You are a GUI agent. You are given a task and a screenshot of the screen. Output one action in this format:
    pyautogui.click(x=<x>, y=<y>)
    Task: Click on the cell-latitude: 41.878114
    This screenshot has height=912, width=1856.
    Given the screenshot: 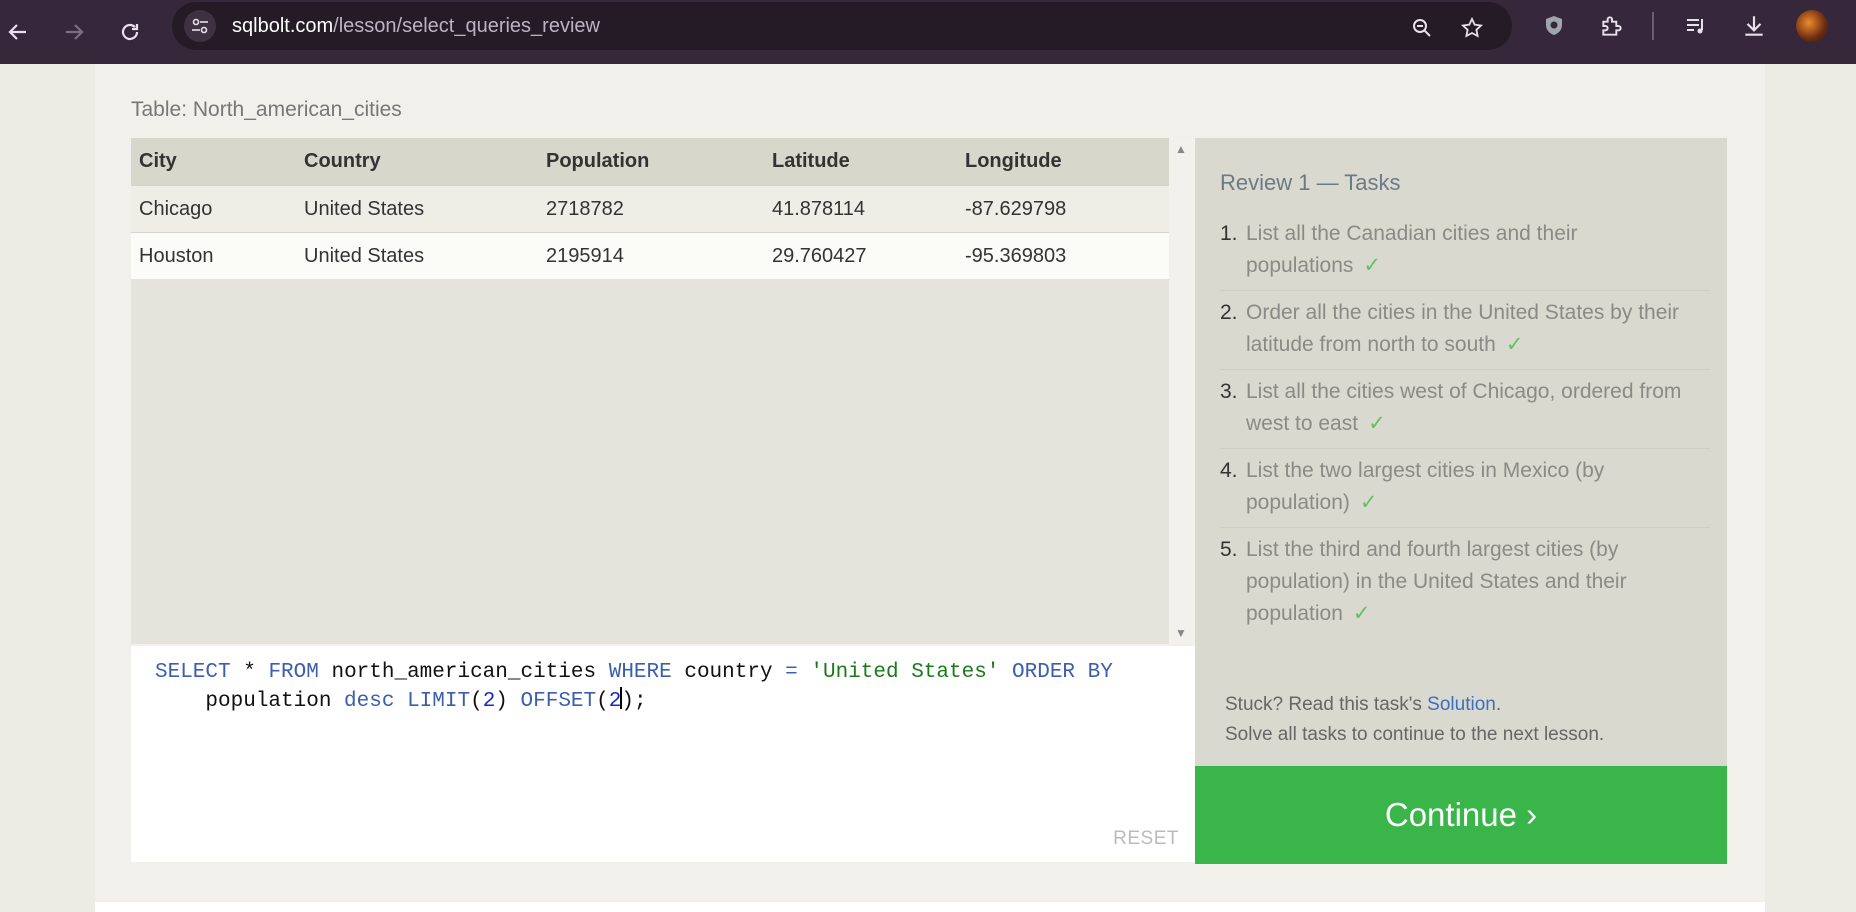 What is the action you would take?
    pyautogui.click(x=860, y=209)
    